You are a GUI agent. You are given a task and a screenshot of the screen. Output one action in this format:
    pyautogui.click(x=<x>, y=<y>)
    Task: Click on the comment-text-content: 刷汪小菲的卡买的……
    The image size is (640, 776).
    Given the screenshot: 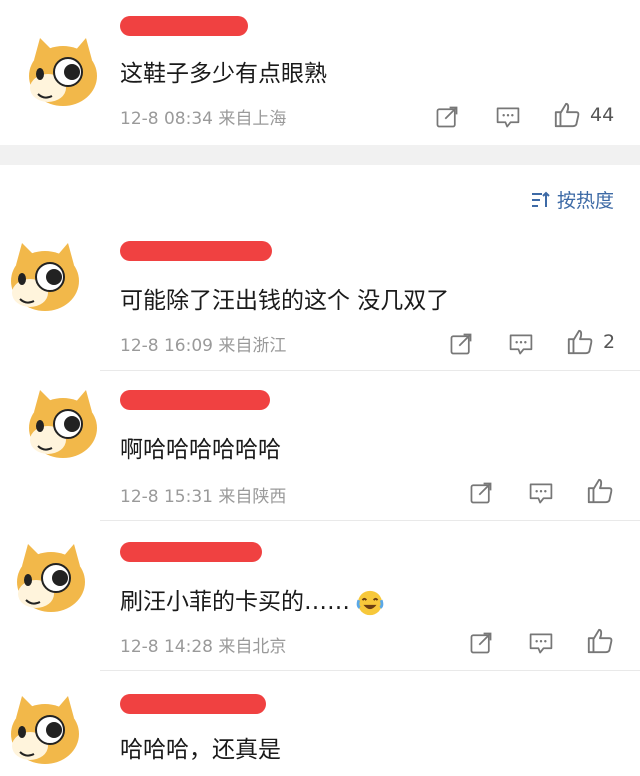 What is the action you would take?
    pyautogui.click(x=235, y=602)
    